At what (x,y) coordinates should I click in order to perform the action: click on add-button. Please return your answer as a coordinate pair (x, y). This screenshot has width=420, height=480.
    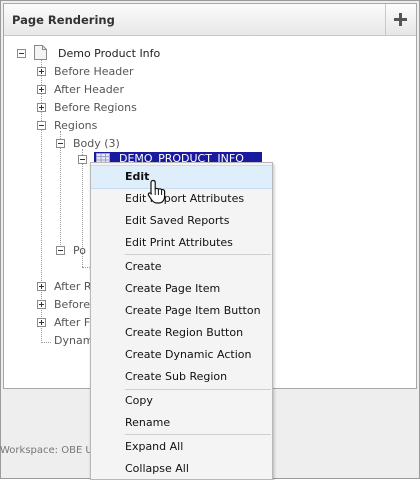
    Looking at the image, I should click on (400, 19).